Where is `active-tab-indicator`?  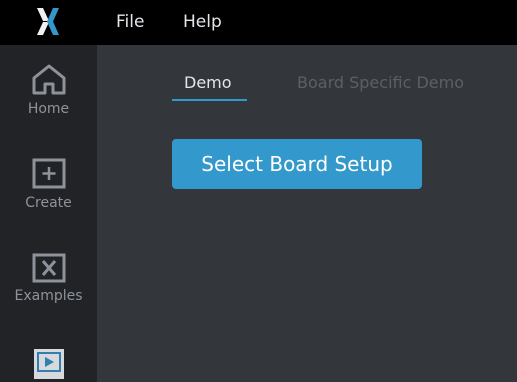 active-tab-indicator is located at coordinates (209, 100).